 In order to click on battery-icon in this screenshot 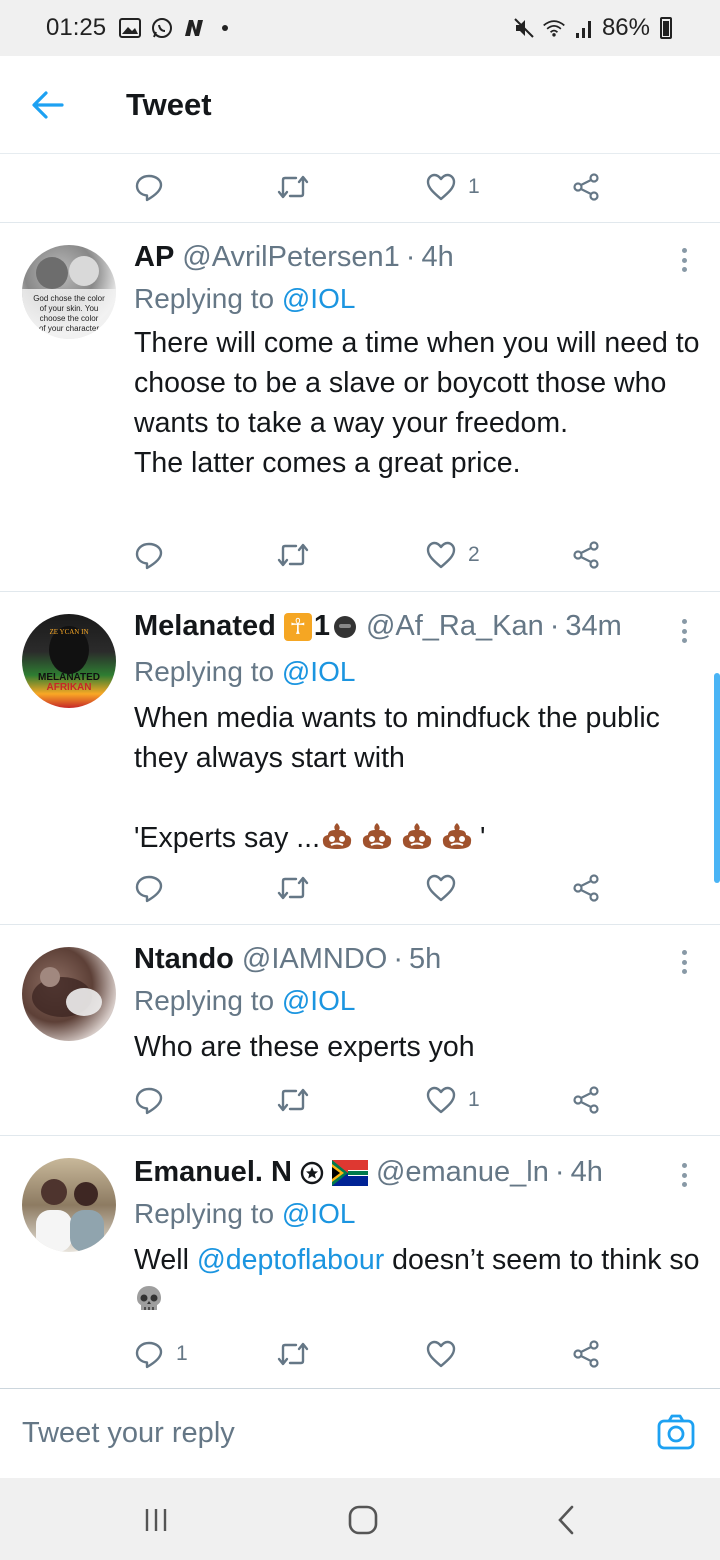, I will do `click(666, 28)`.